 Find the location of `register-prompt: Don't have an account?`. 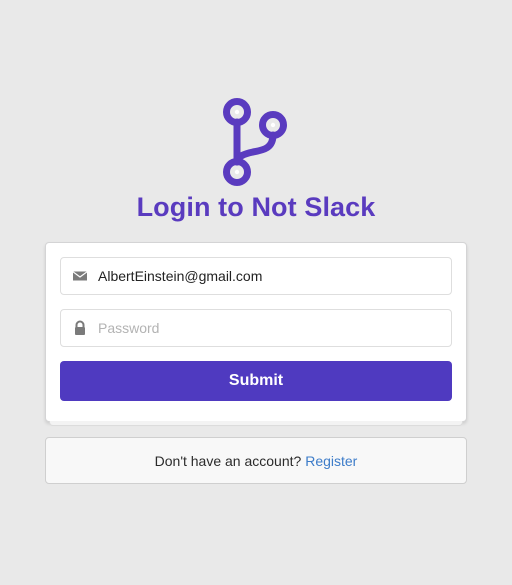

register-prompt: Don't have an account? is located at coordinates (228, 461).